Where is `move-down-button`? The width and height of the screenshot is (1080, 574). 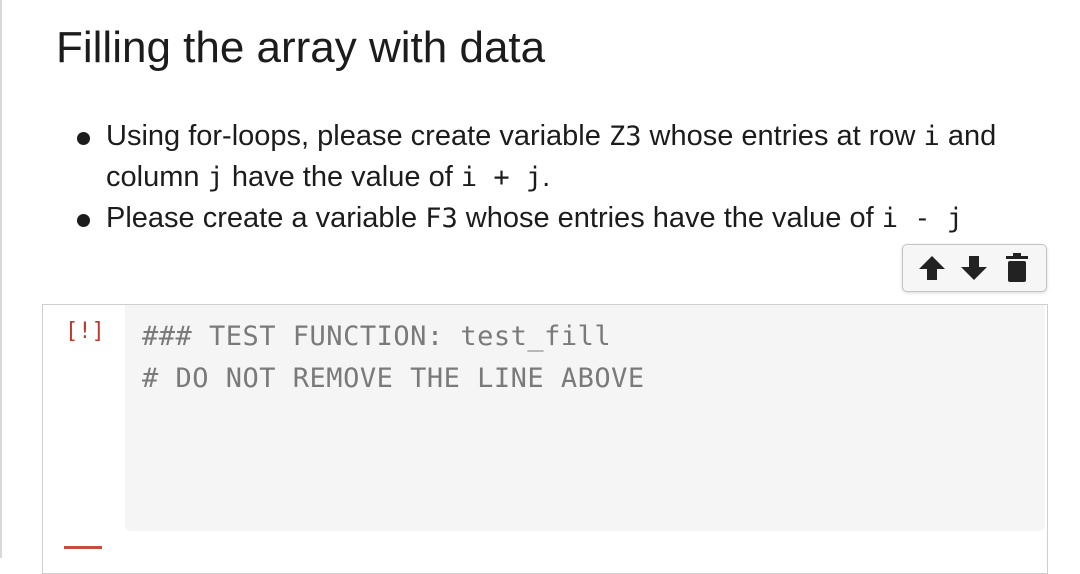 move-down-button is located at coordinates (974, 268).